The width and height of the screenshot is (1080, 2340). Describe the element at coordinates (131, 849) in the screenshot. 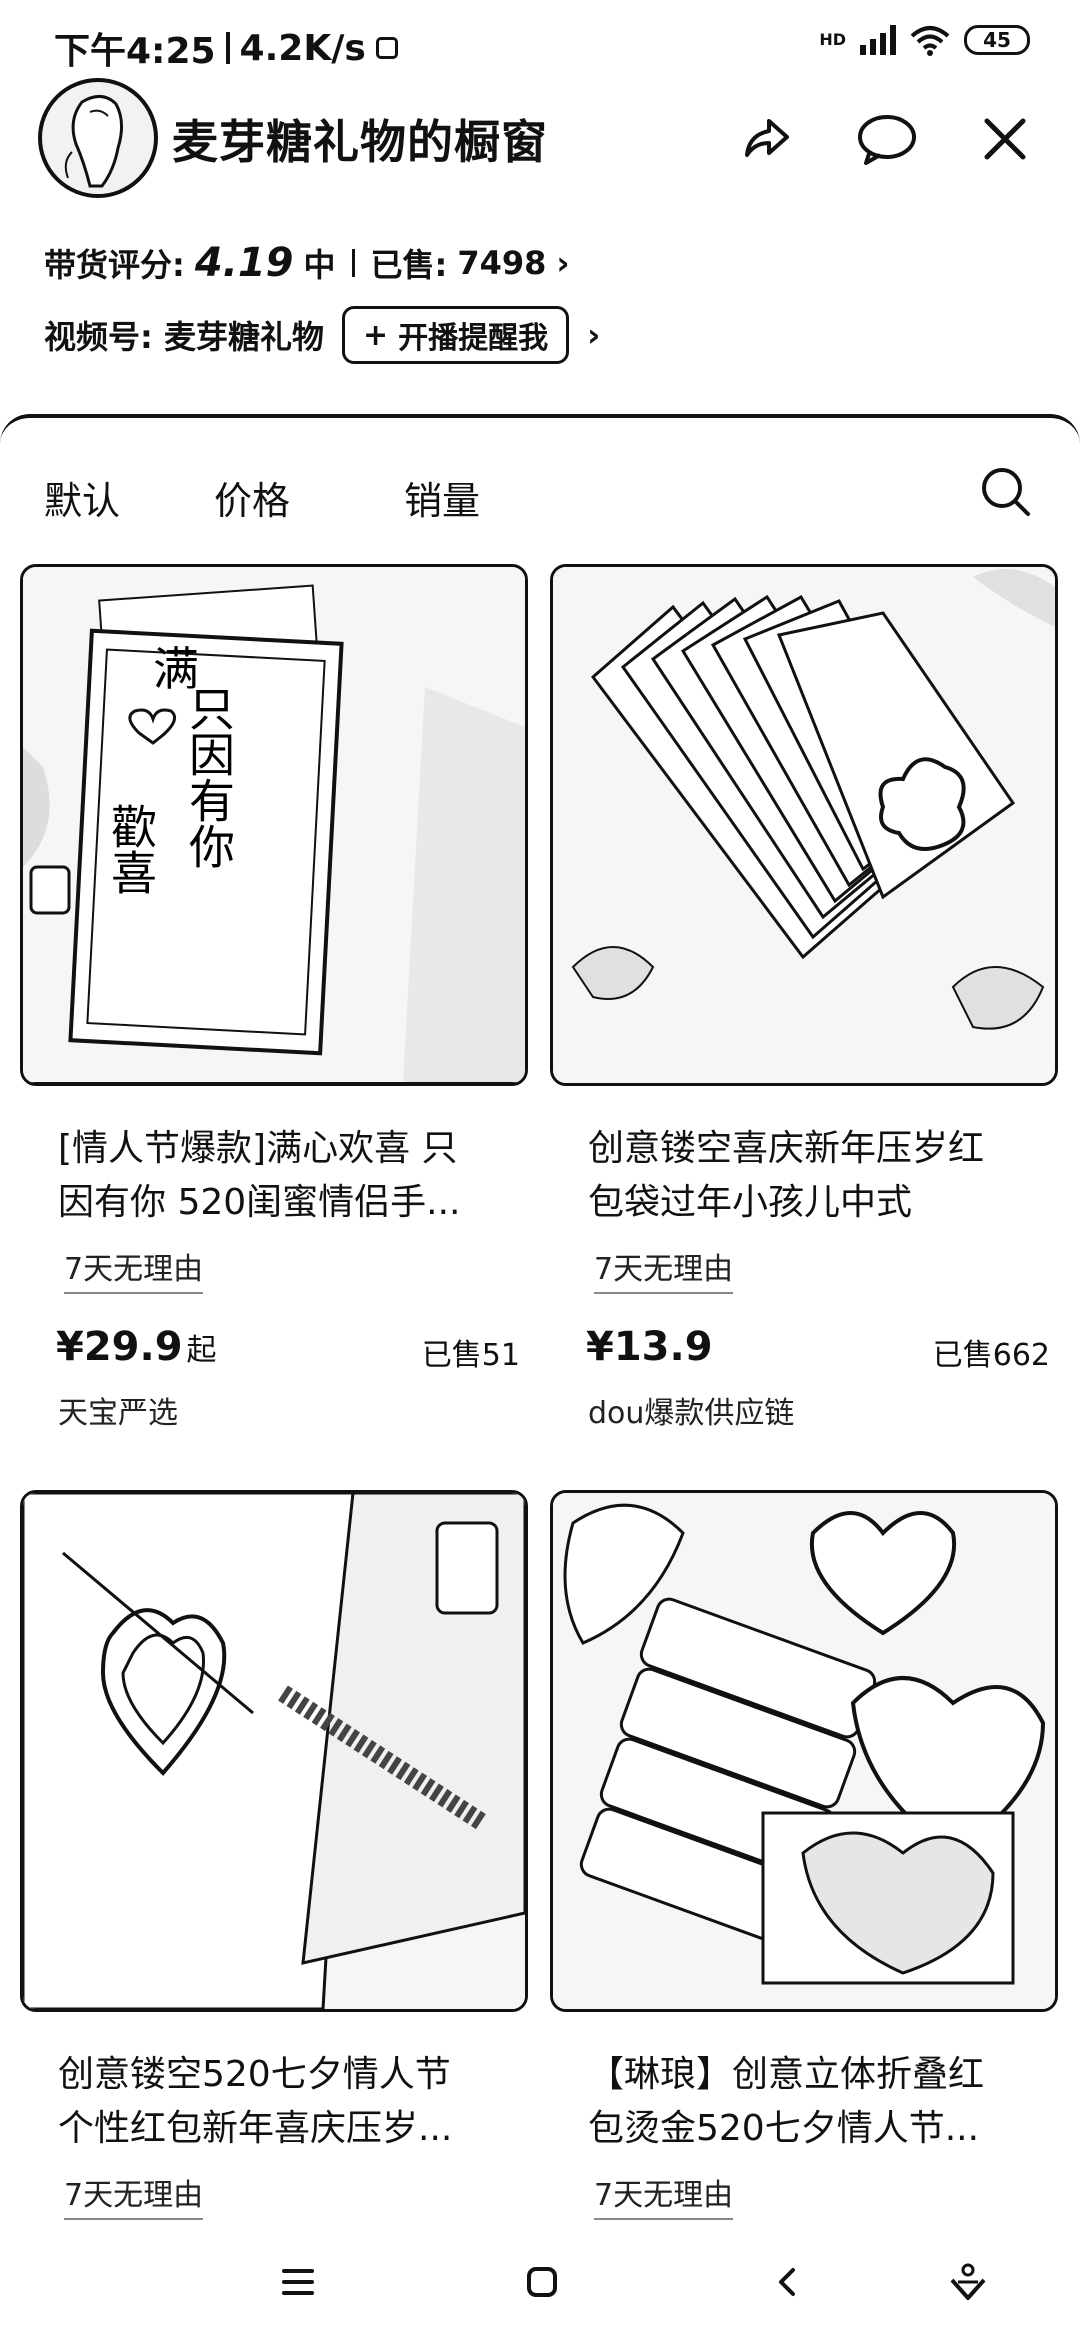

I see `thumb-text-c: 歡喜` at that location.